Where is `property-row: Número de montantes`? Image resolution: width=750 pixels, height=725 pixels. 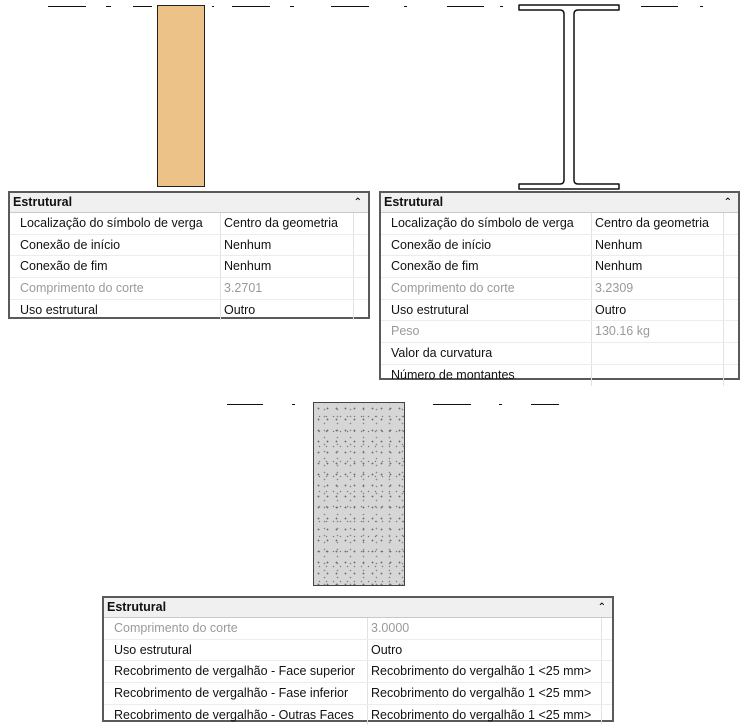 property-row: Número de montantes is located at coordinates (559, 375).